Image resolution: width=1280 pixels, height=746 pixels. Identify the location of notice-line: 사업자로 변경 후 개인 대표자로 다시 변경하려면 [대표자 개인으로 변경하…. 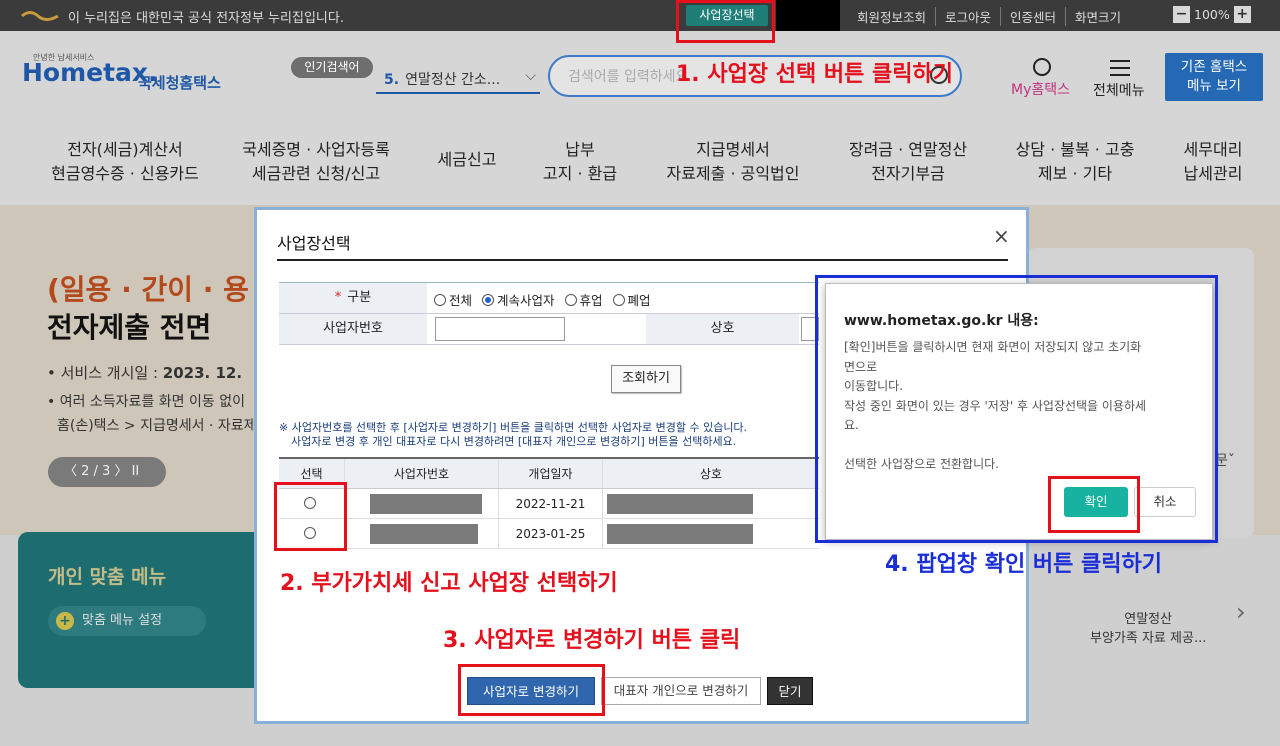
(514, 441).